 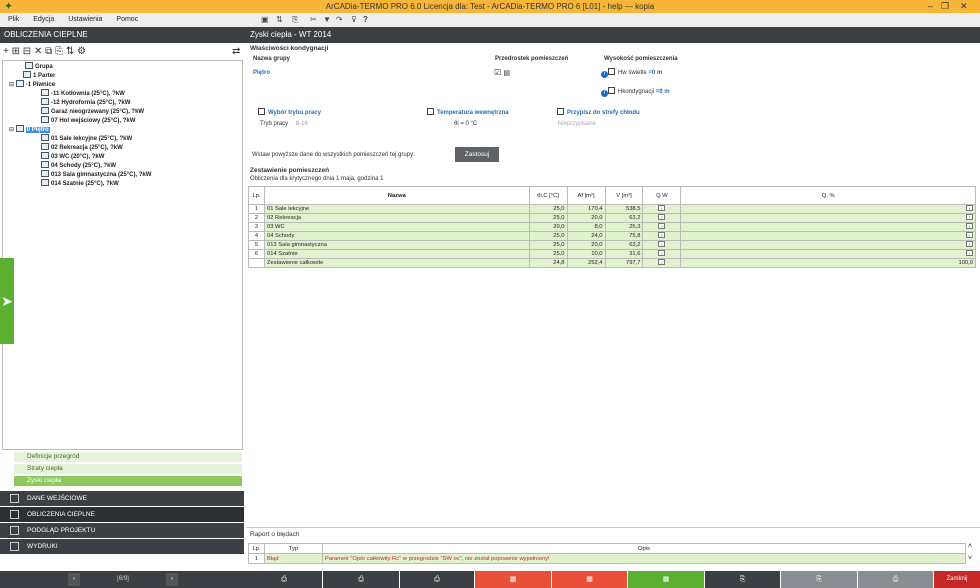 I want to click on save-icon: ▣, so click(x=265, y=20).